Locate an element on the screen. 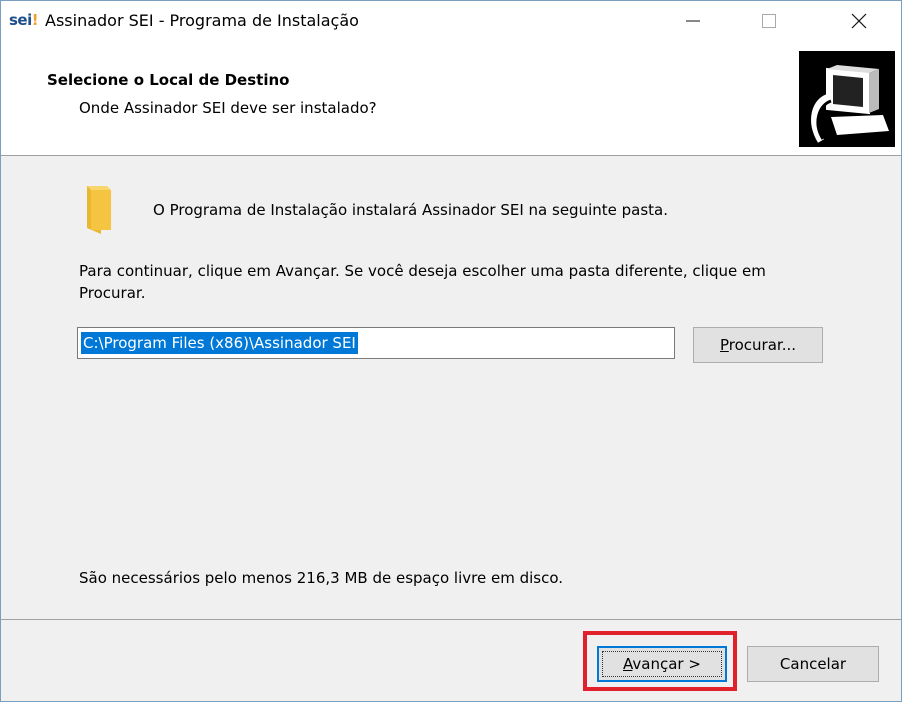 Image resolution: width=902 pixels, height=702 pixels. minimize-icon is located at coordinates (693, 21).